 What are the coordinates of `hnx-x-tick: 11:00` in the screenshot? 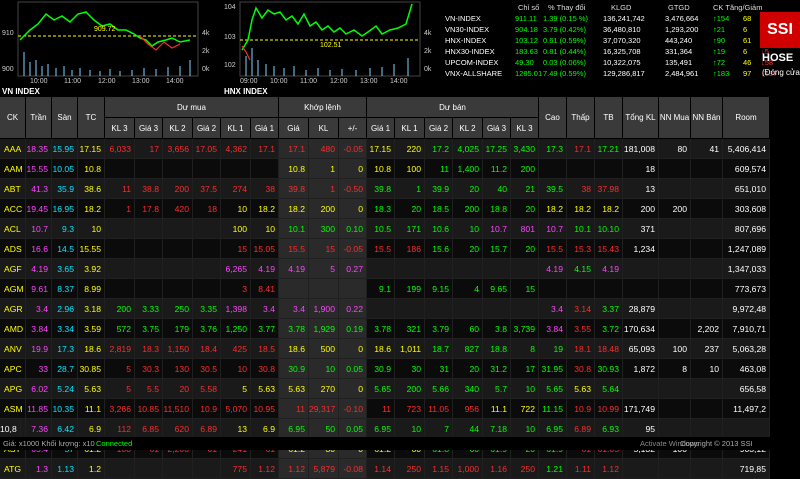 It's located at (308, 81).